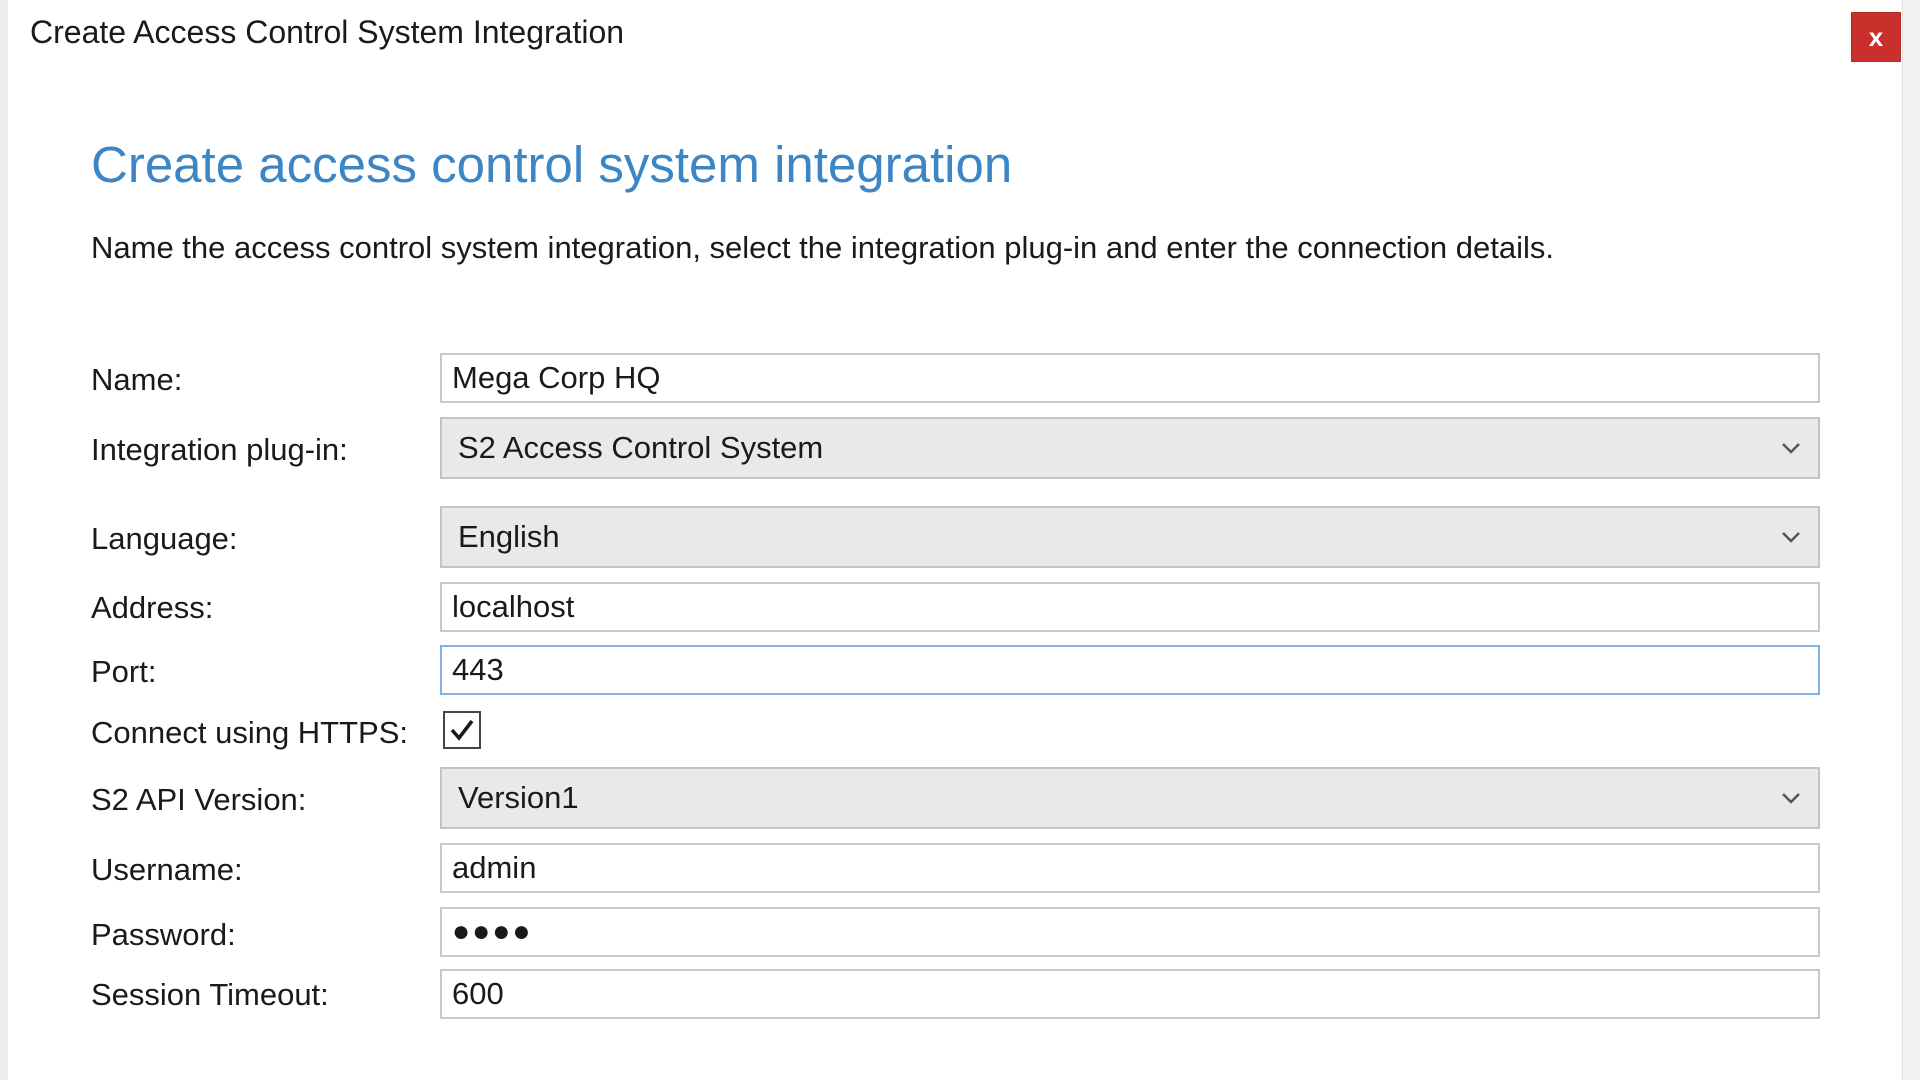 The width and height of the screenshot is (1920, 1080). I want to click on username-input: admin, so click(1130, 868).